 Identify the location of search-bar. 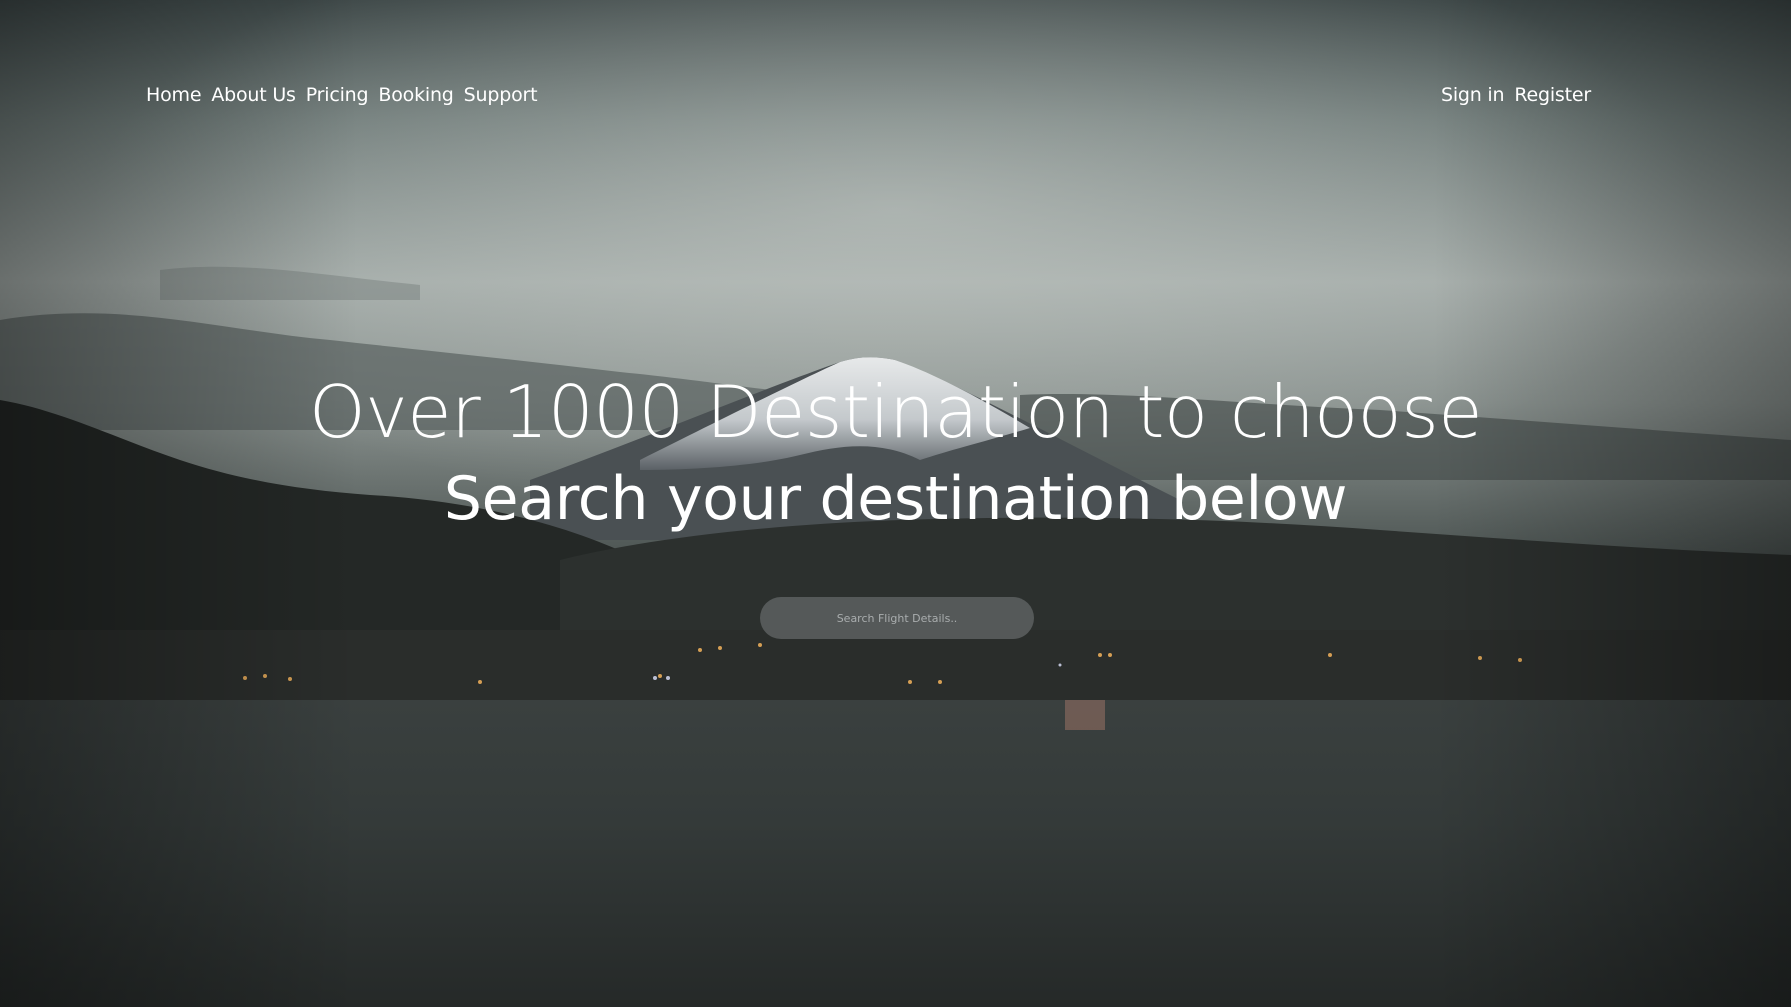
(897, 618).